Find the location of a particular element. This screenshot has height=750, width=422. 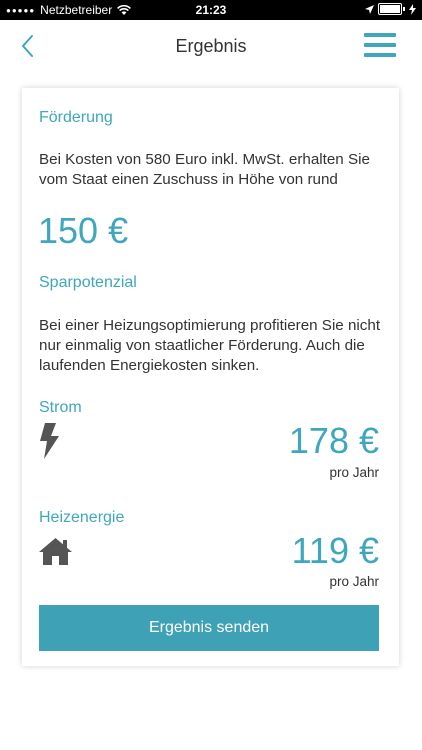

battery-icon is located at coordinates (390, 9).